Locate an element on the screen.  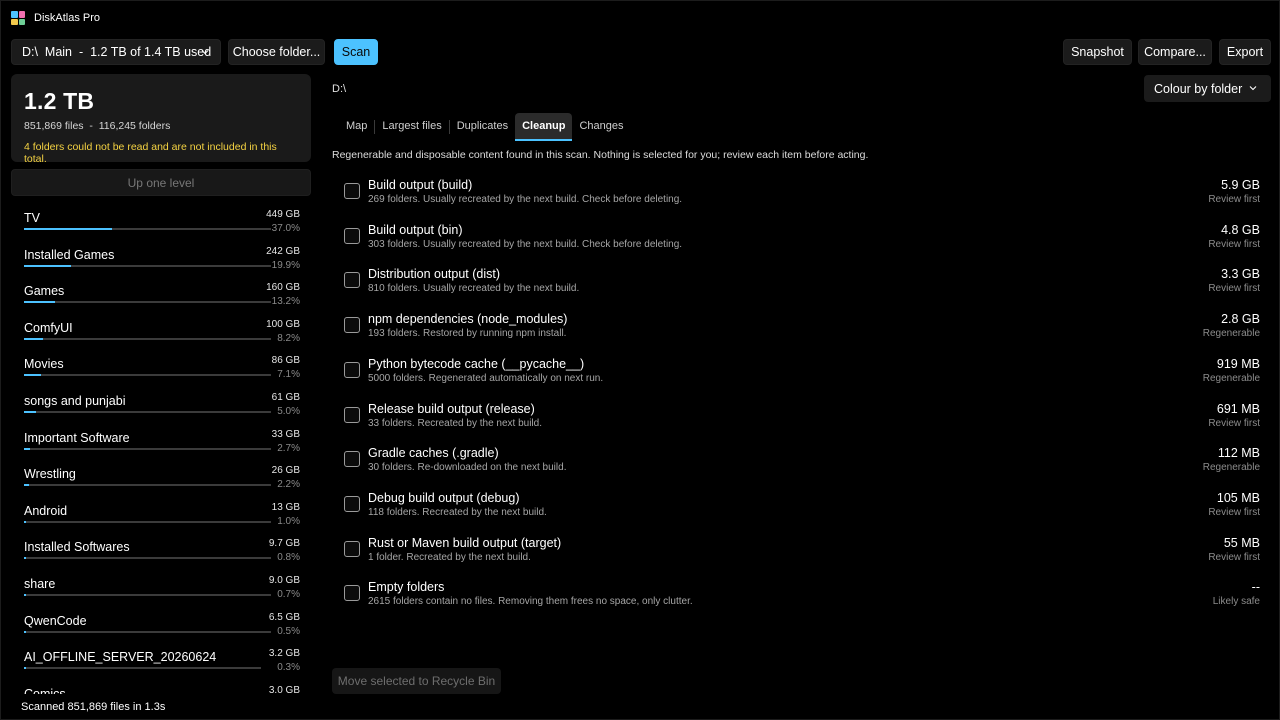
folder-percent: 2.7% is located at coordinates (288, 448).